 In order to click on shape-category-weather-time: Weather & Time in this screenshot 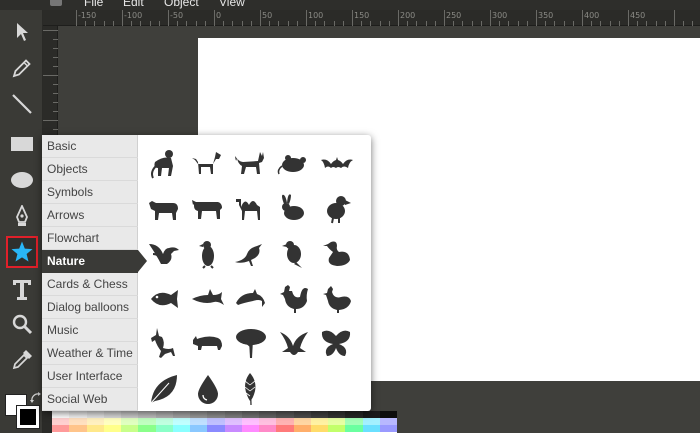, I will do `click(90, 353)`.